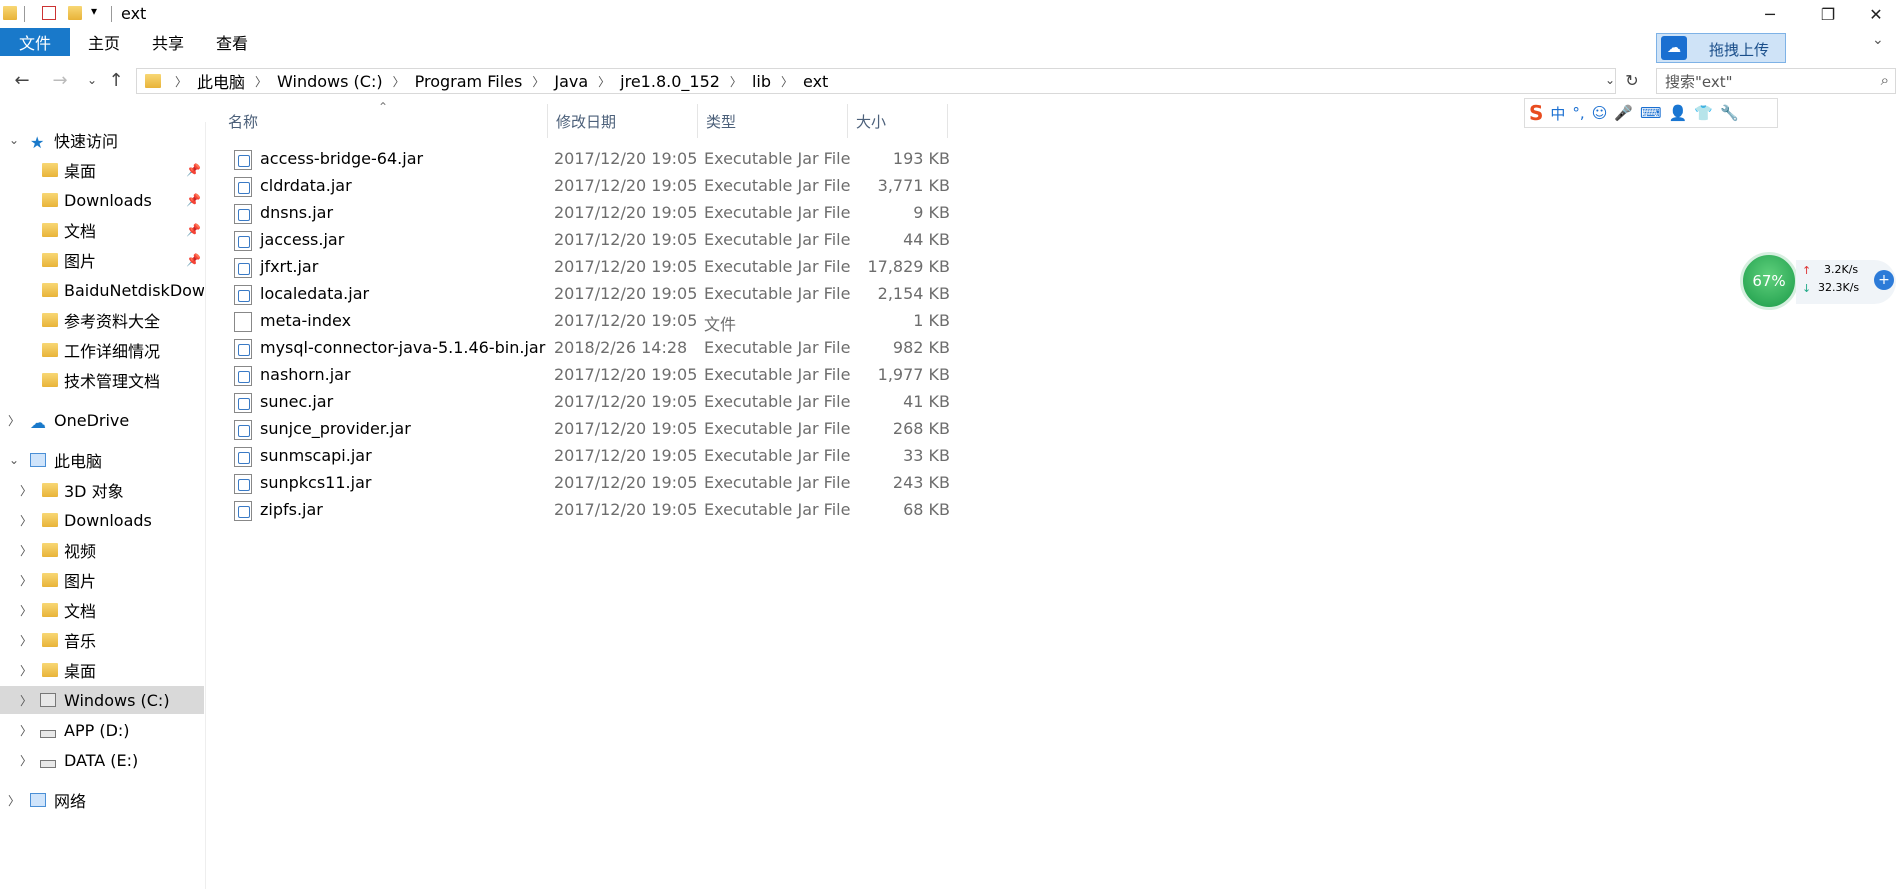 The width and height of the screenshot is (1900, 889). I want to click on crumb-jre: jre1.8.0_152, so click(670, 81).